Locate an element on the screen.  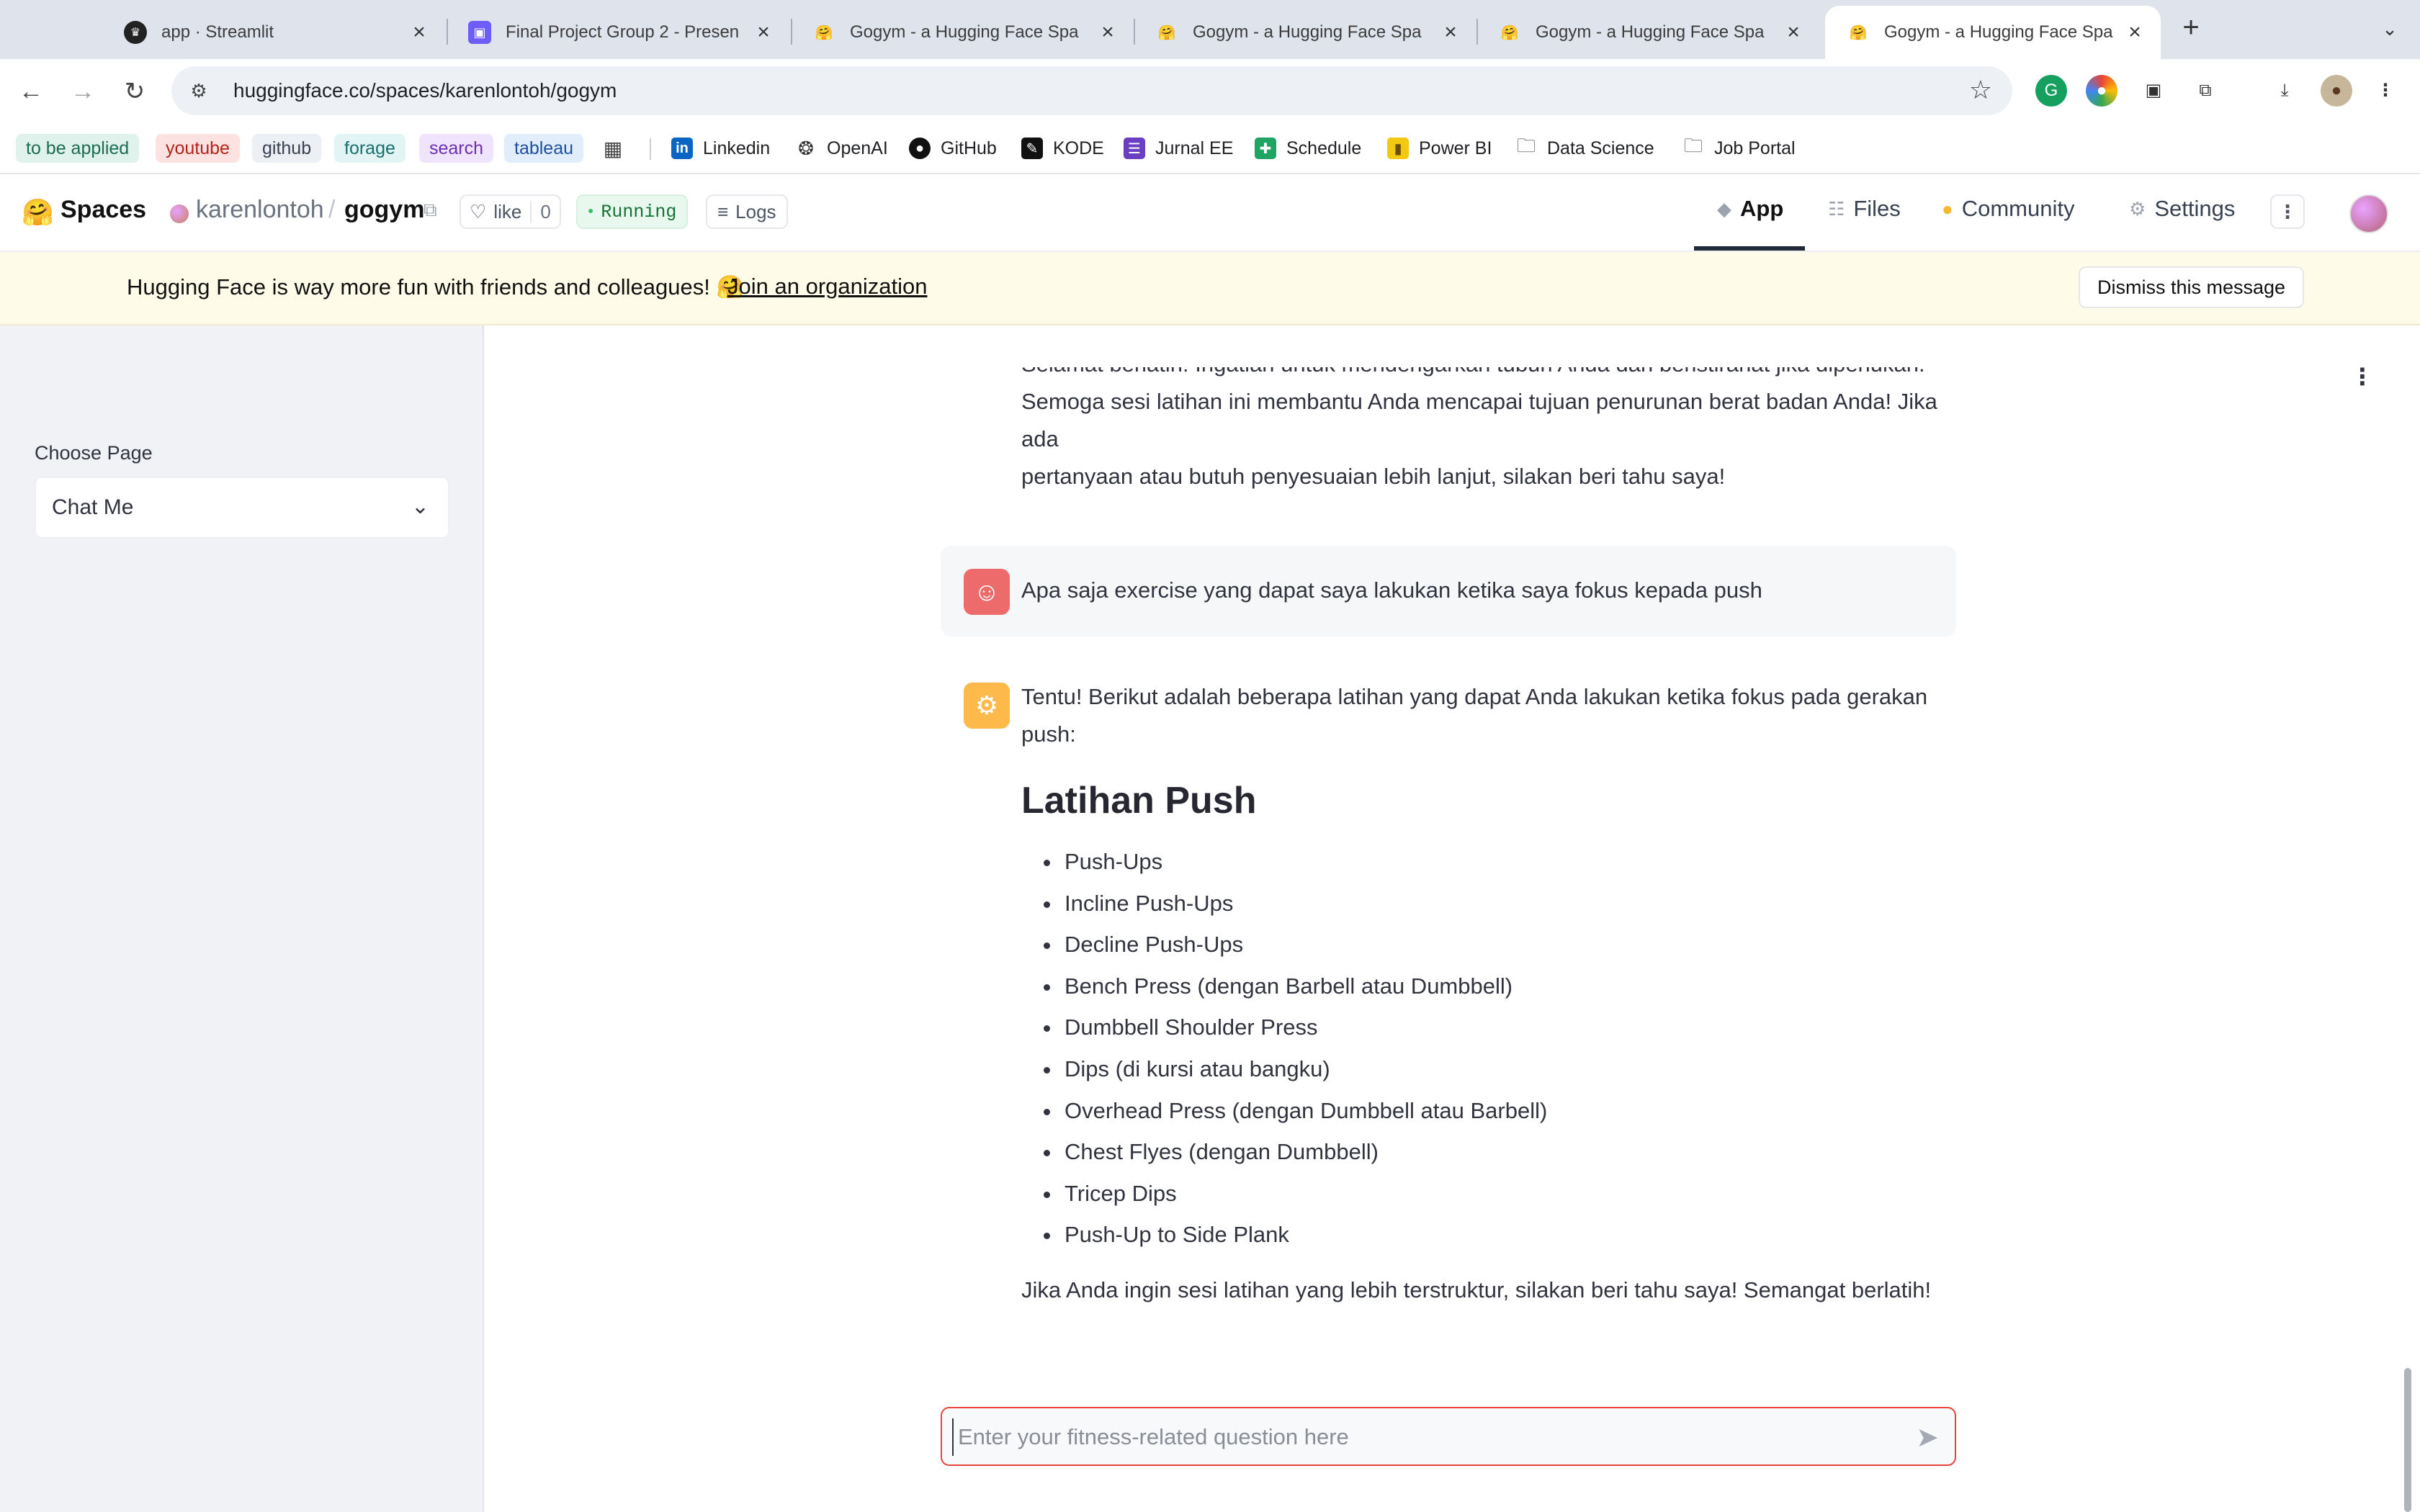
tab-community: ● Community is located at coordinates (2008, 209).